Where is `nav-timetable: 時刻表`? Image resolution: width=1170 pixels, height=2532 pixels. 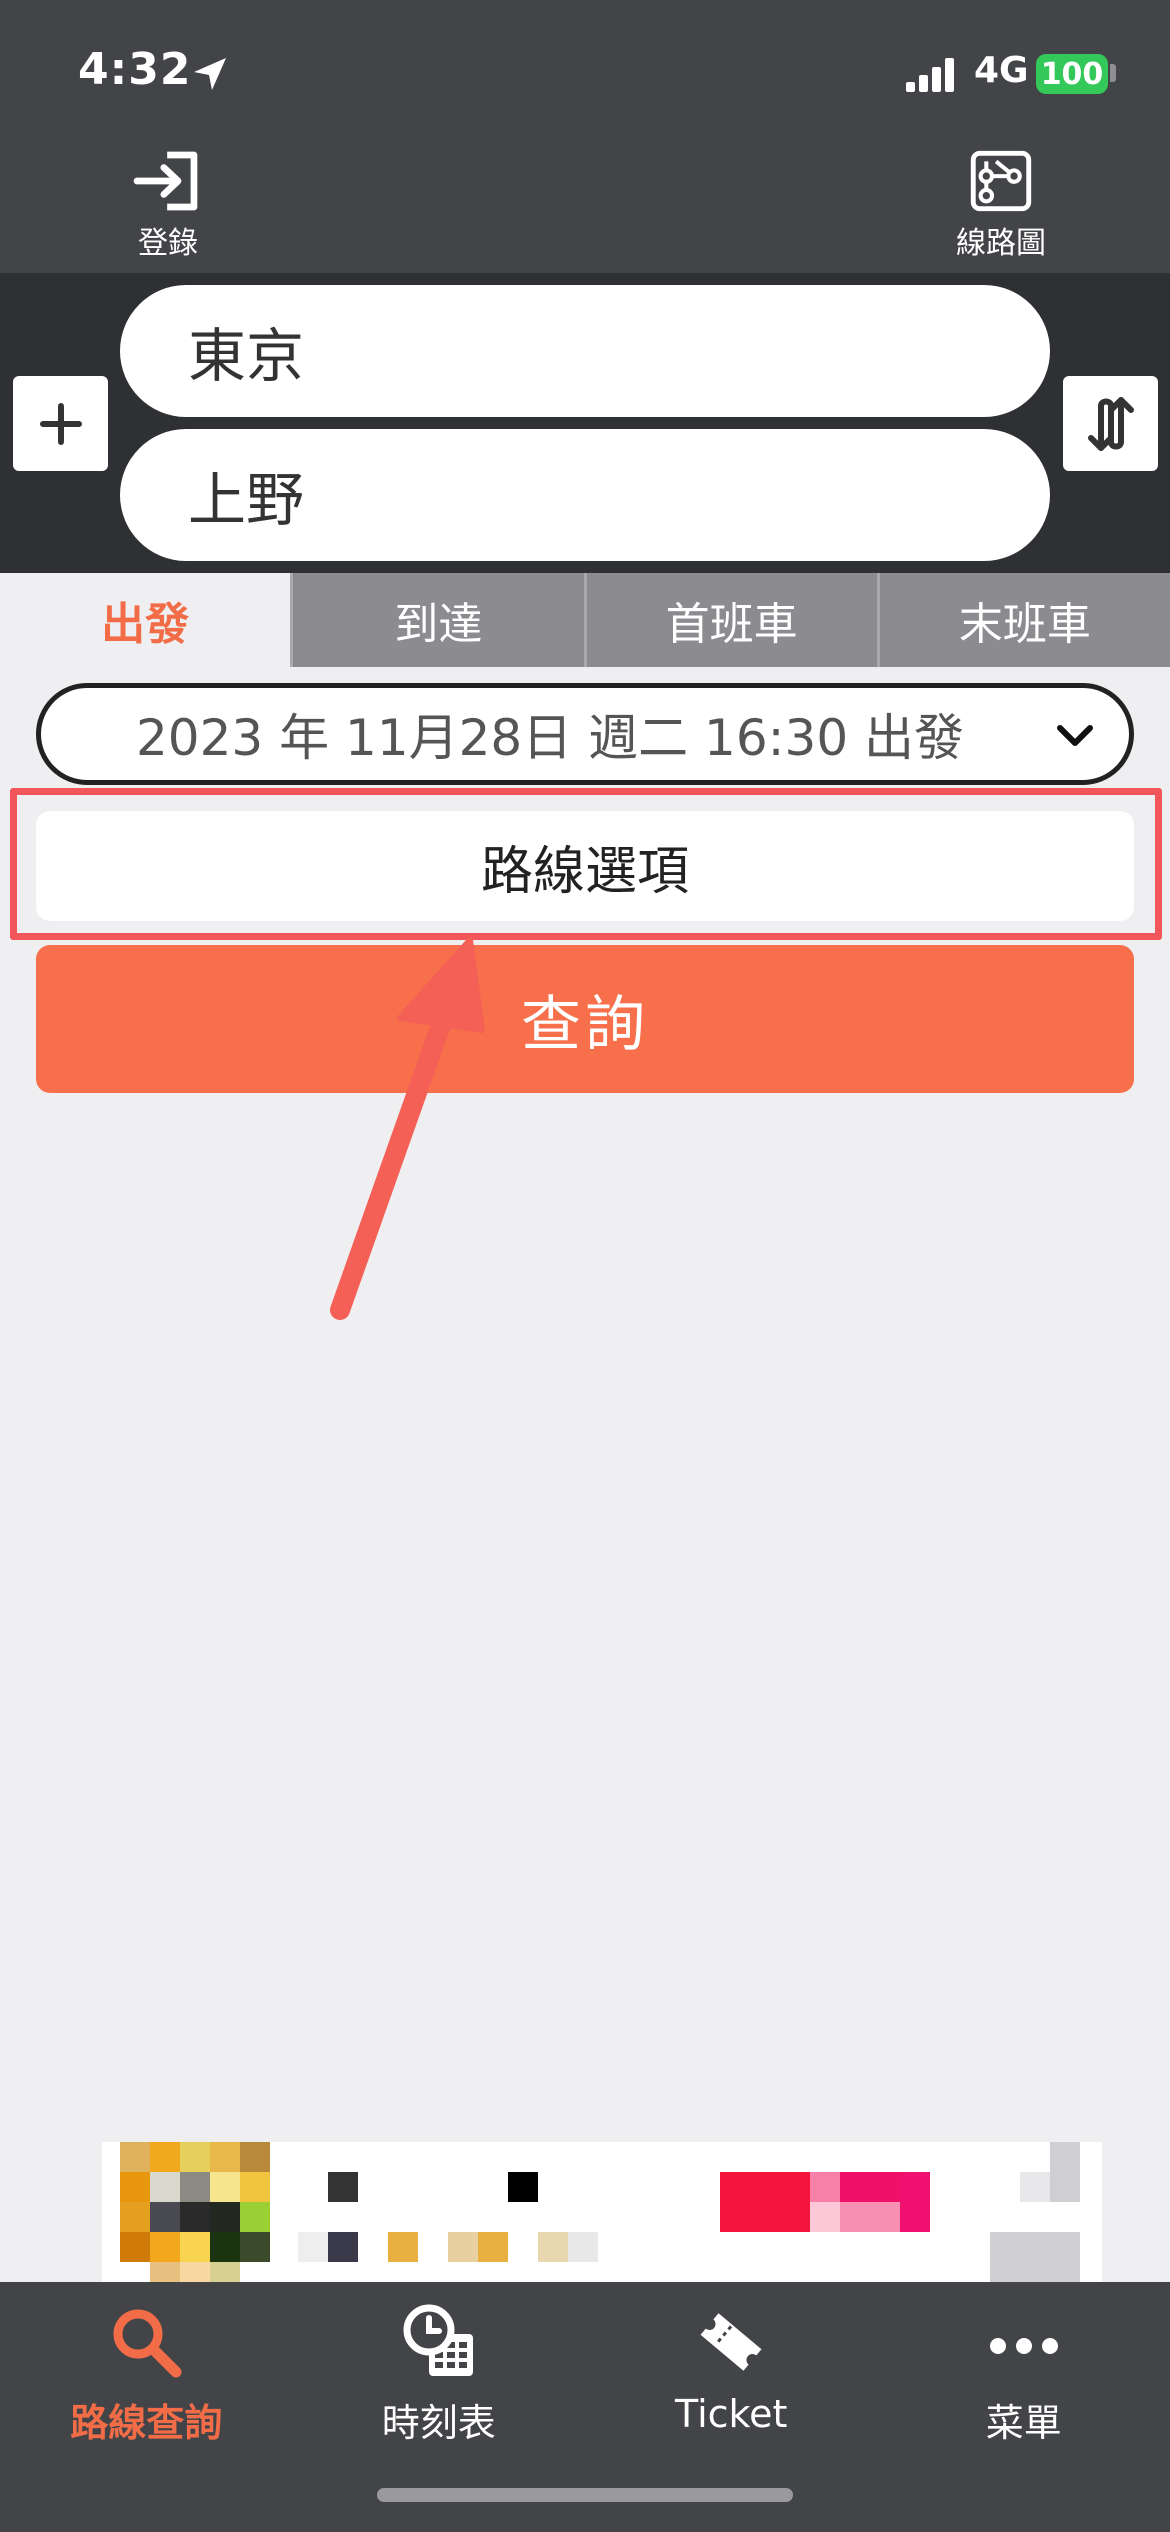 nav-timetable: 時刻表 is located at coordinates (439, 2367).